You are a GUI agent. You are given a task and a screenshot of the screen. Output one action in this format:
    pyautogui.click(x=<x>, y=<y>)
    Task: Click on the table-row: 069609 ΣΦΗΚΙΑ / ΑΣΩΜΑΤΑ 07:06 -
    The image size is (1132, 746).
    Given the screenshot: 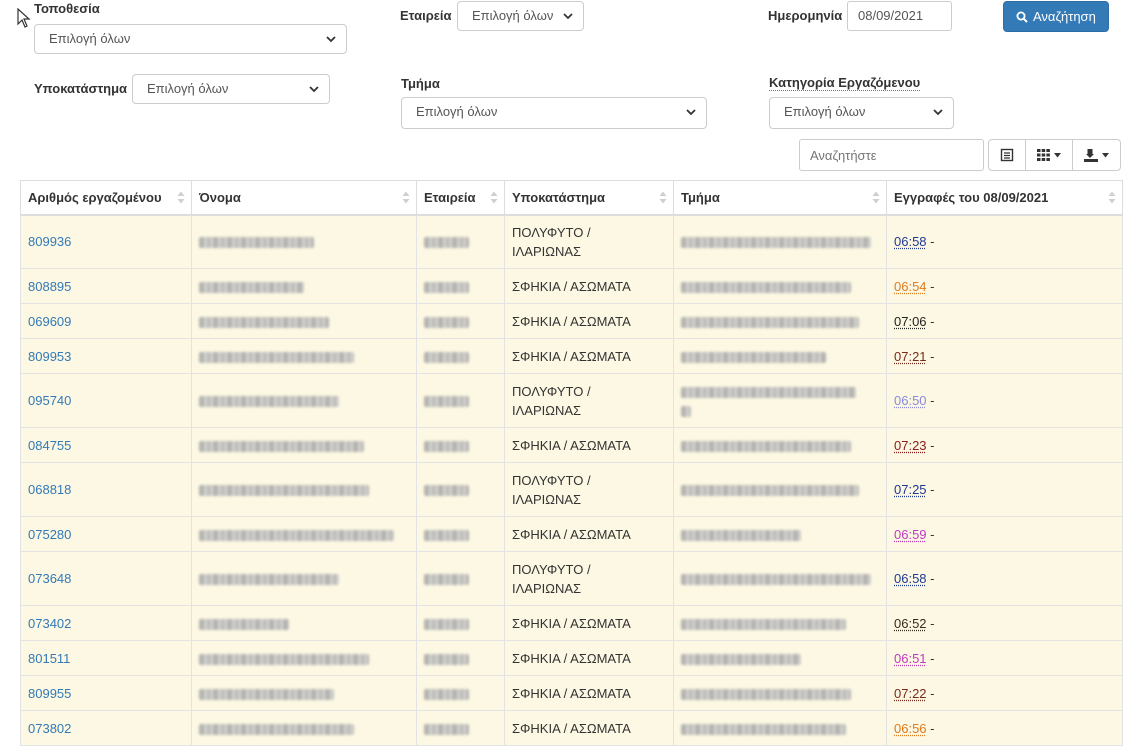 What is the action you would take?
    pyautogui.click(x=571, y=321)
    